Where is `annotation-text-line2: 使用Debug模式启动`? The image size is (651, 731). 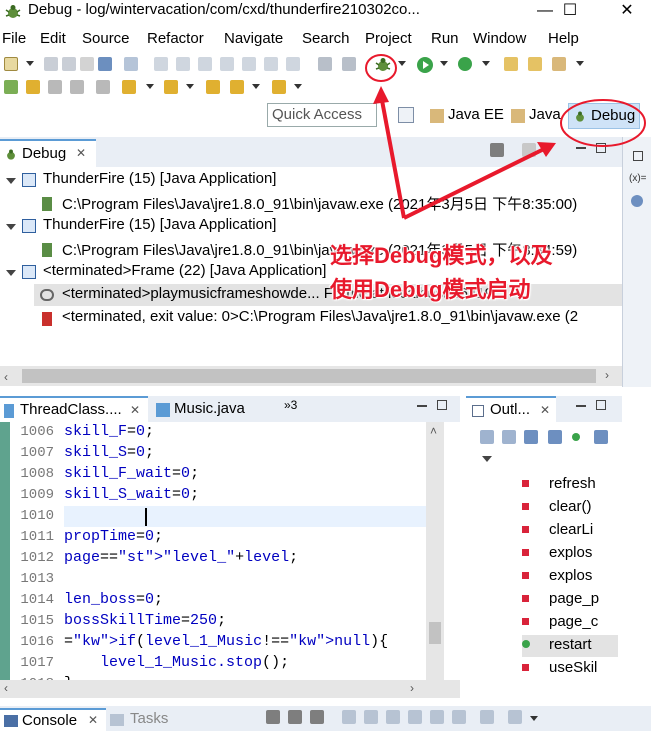
annotation-text-line2: 使用Debug模式启动 is located at coordinates (430, 289).